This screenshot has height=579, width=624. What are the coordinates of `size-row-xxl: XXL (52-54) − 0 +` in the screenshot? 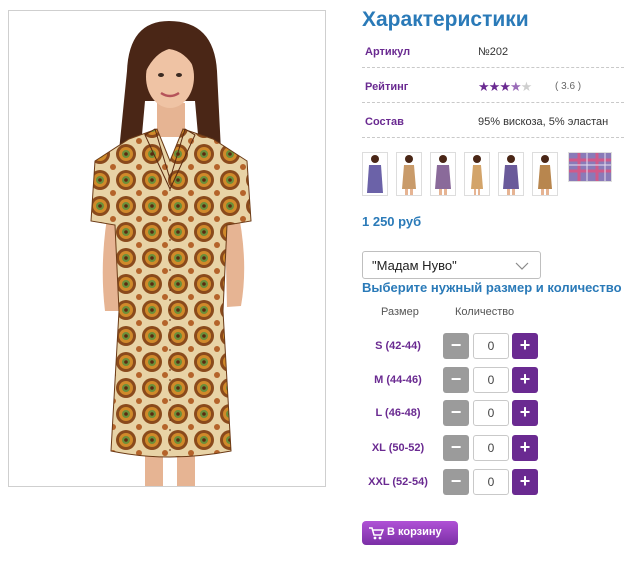 It's located at (462, 482).